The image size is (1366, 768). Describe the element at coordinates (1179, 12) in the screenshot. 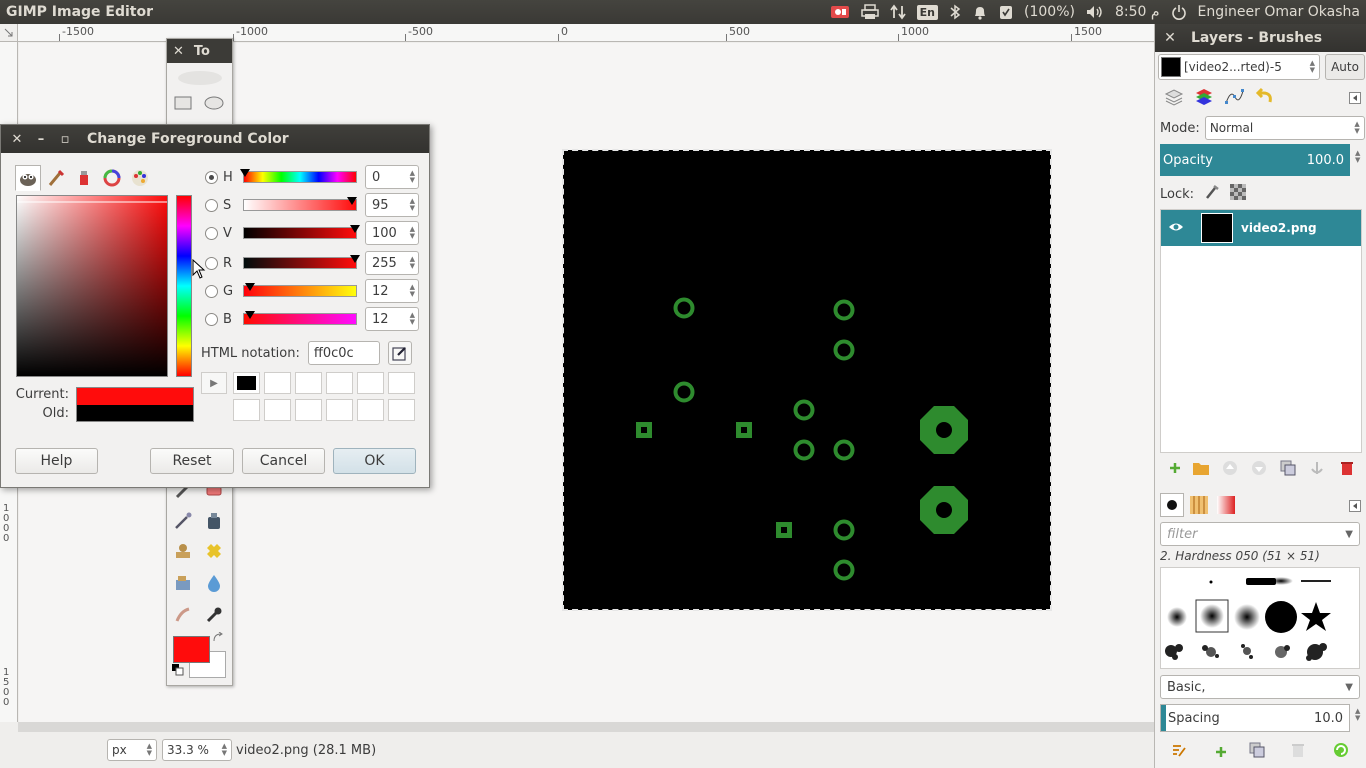

I see `session-power-icon` at that location.